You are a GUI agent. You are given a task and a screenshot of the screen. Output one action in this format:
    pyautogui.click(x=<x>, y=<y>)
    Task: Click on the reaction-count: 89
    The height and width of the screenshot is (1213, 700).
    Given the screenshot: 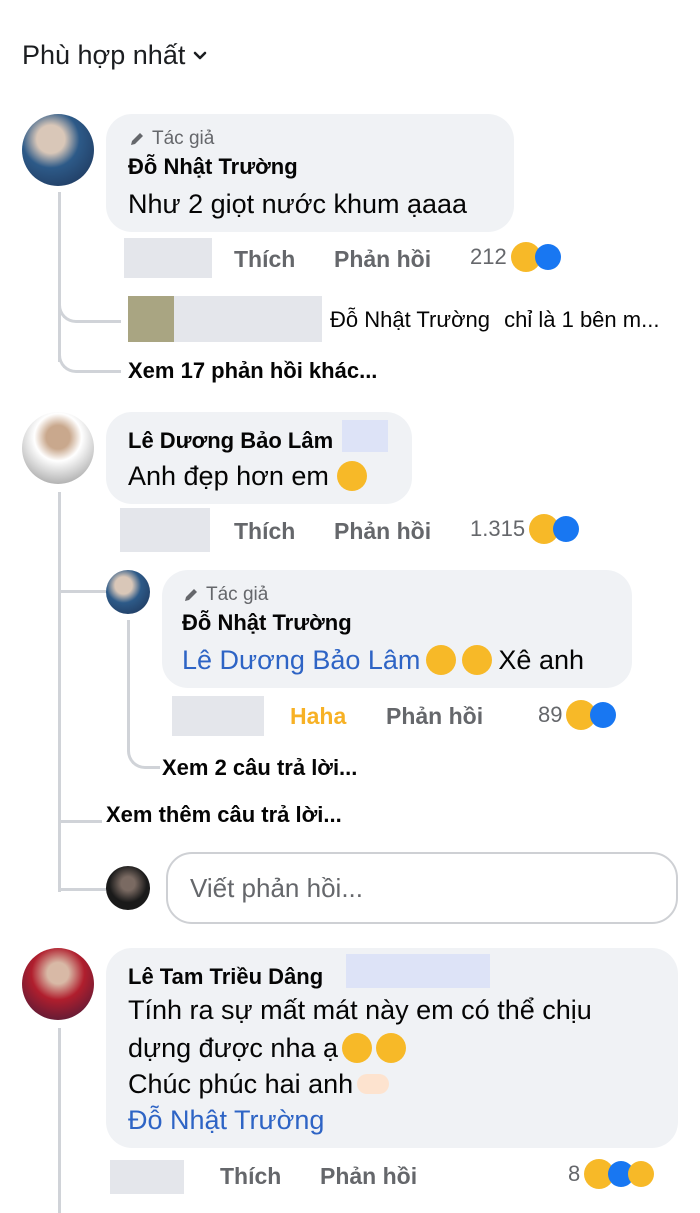 What is the action you would take?
    pyautogui.click(x=550, y=714)
    